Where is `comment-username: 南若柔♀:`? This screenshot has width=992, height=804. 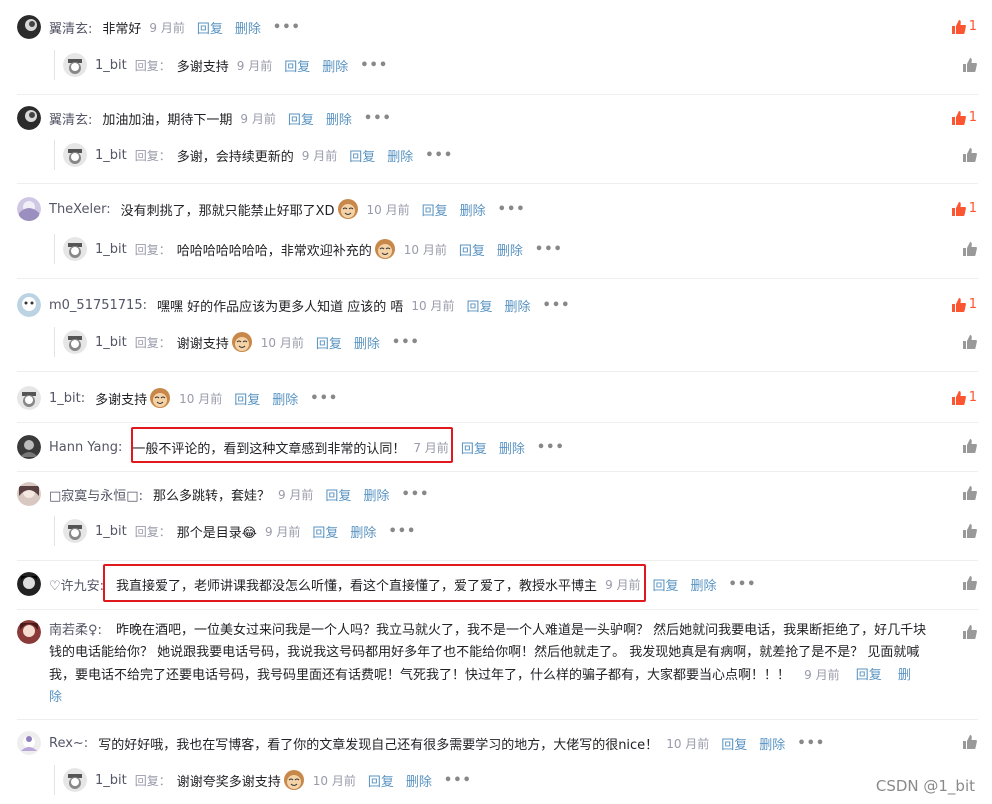 comment-username: 南若柔♀: is located at coordinates (75, 630).